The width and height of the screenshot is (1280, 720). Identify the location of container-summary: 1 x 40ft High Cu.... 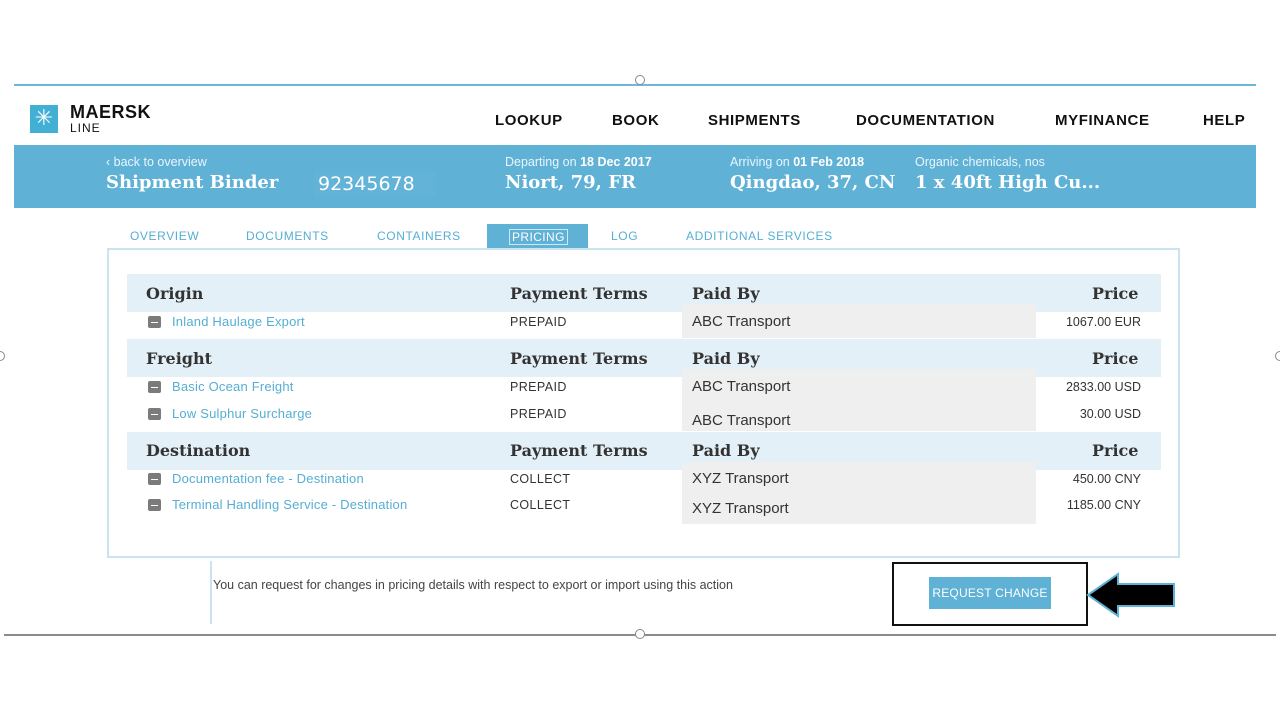
(1008, 182).